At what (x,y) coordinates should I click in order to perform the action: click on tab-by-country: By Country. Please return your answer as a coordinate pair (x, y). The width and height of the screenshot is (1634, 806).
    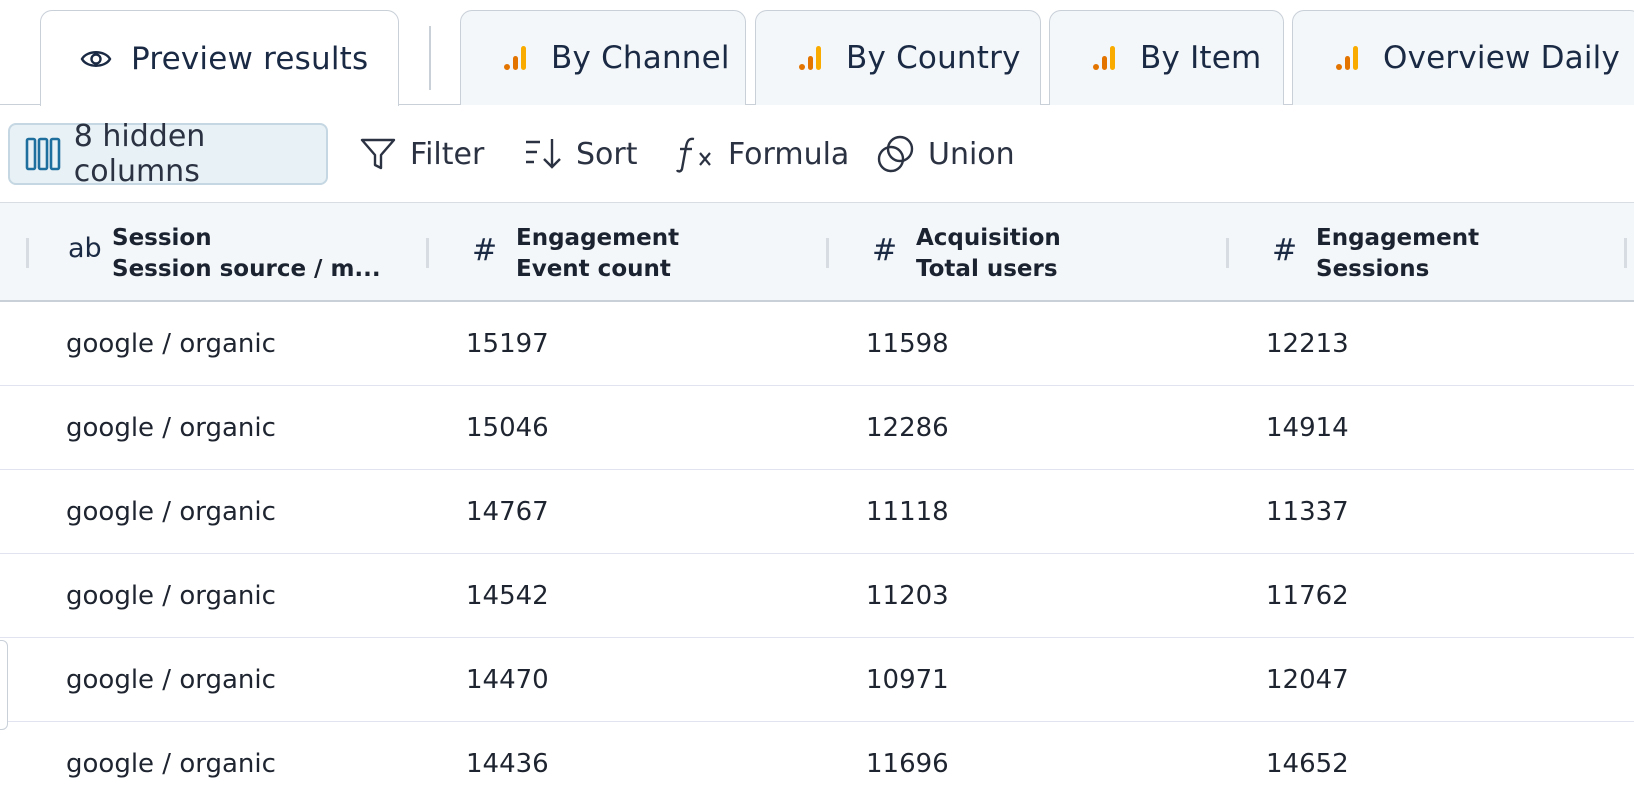
    Looking at the image, I should click on (898, 57).